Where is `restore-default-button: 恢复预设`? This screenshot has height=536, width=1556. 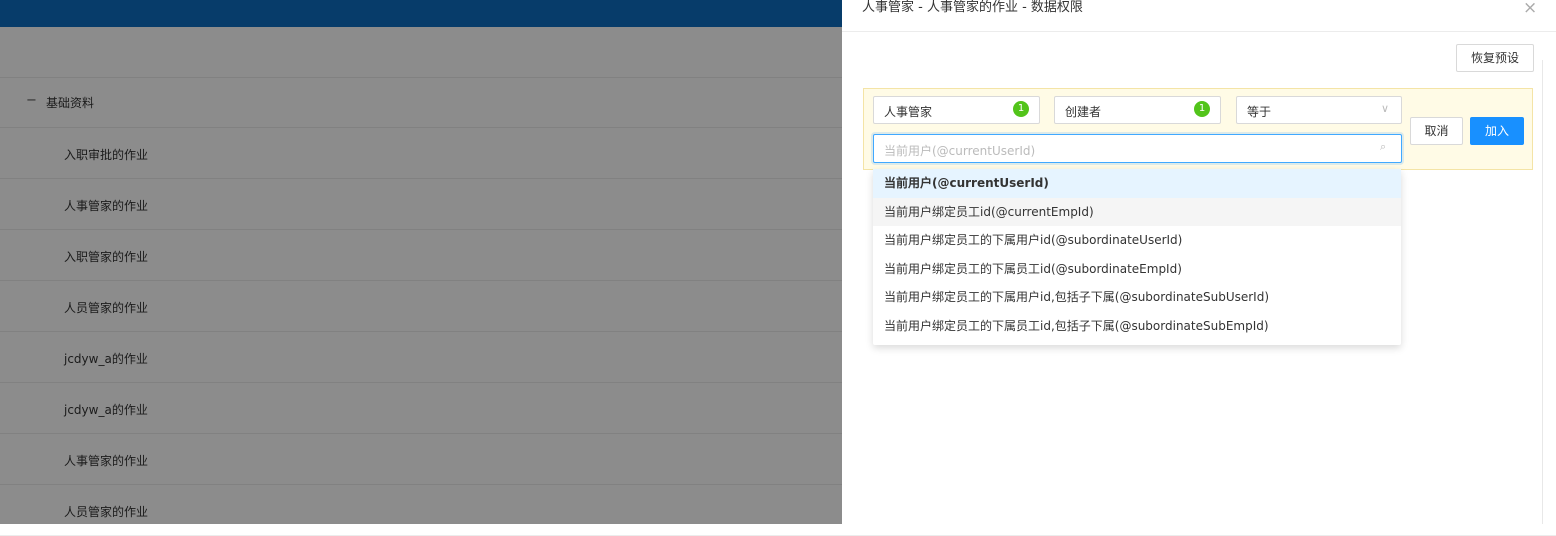
restore-default-button: 恢复预设 is located at coordinates (1495, 58).